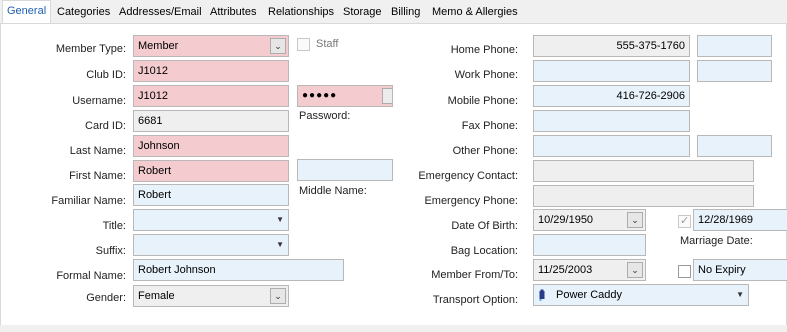 The height and width of the screenshot is (332, 787). I want to click on middle-name-input, so click(345, 170).